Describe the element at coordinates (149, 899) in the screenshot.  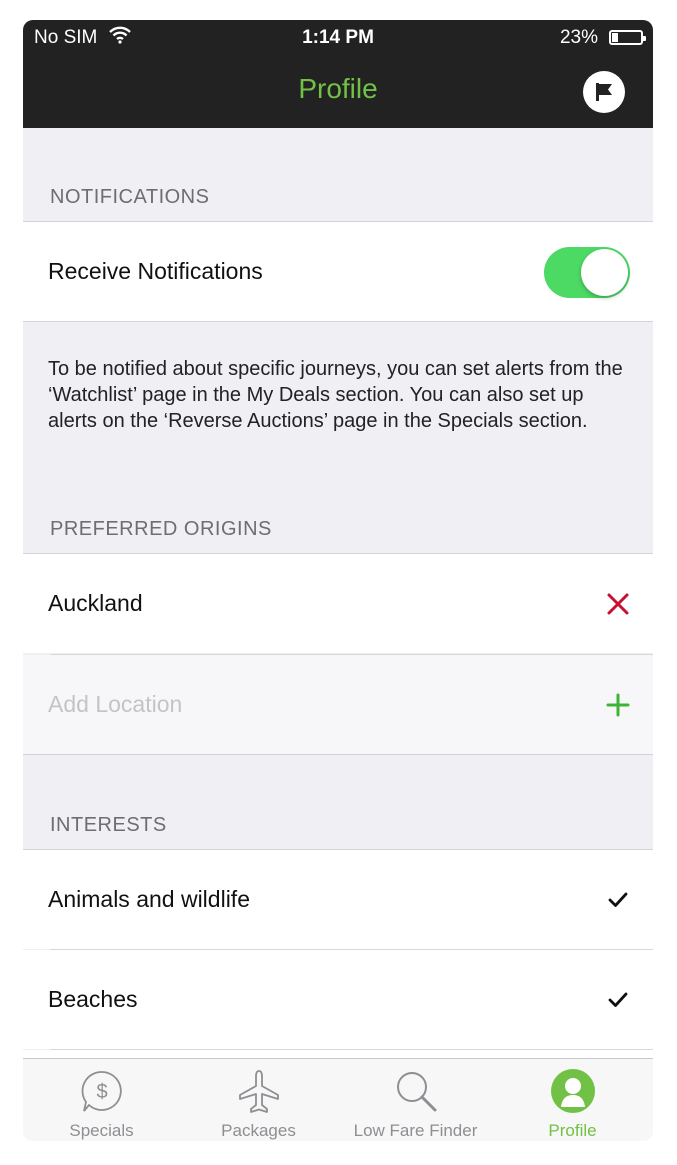
I see `interest-label: Animals and wildlife` at that location.